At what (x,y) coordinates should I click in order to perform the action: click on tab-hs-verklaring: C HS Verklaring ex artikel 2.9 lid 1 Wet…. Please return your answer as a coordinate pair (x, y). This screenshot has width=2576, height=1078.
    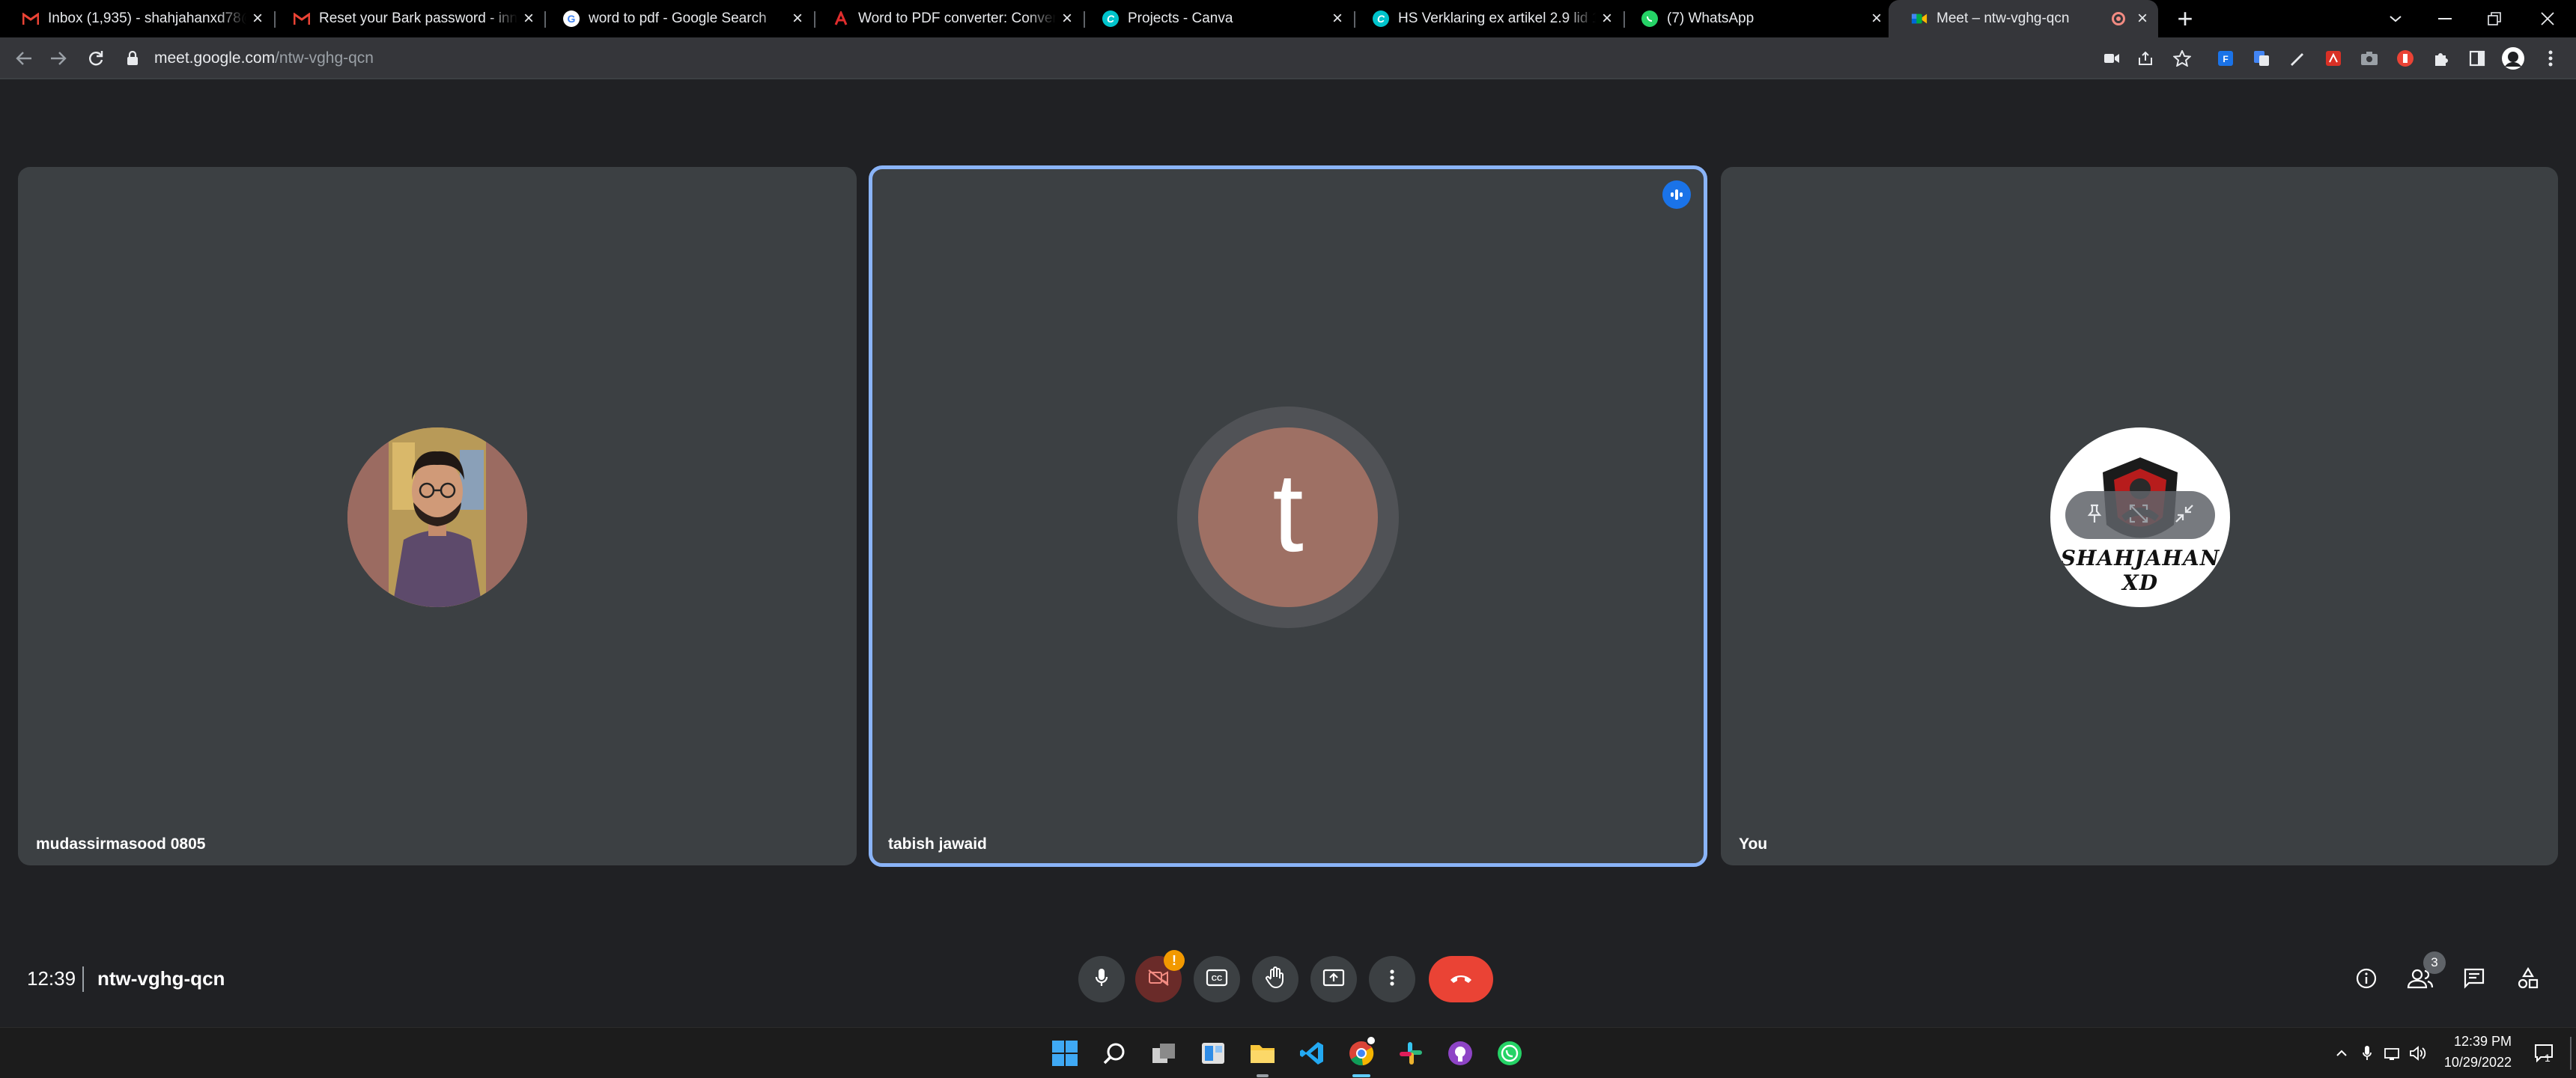
    Looking at the image, I should click on (1486, 18).